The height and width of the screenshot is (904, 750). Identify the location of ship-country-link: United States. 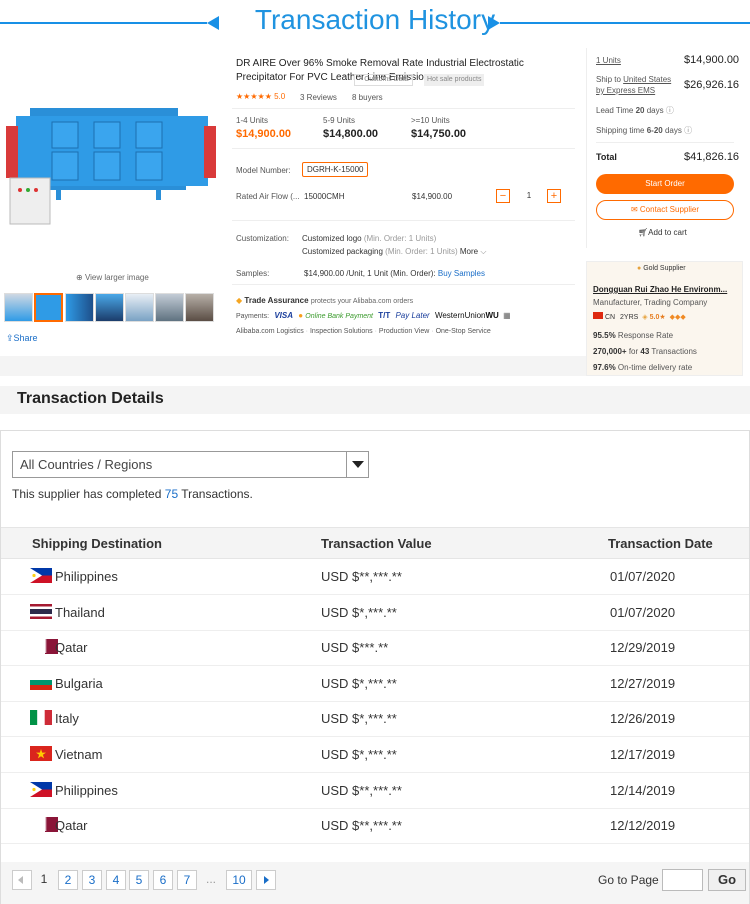
(647, 79).